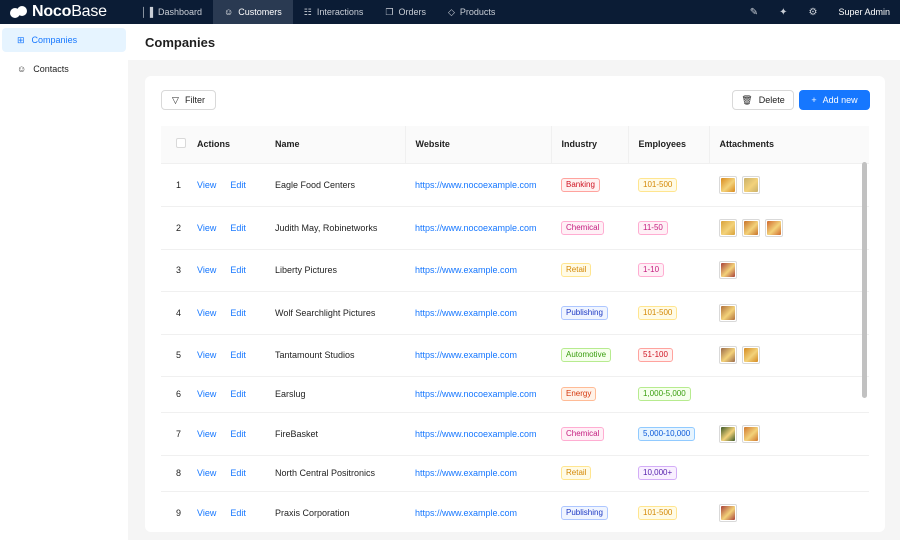  I want to click on row-number: 7, so click(179, 434).